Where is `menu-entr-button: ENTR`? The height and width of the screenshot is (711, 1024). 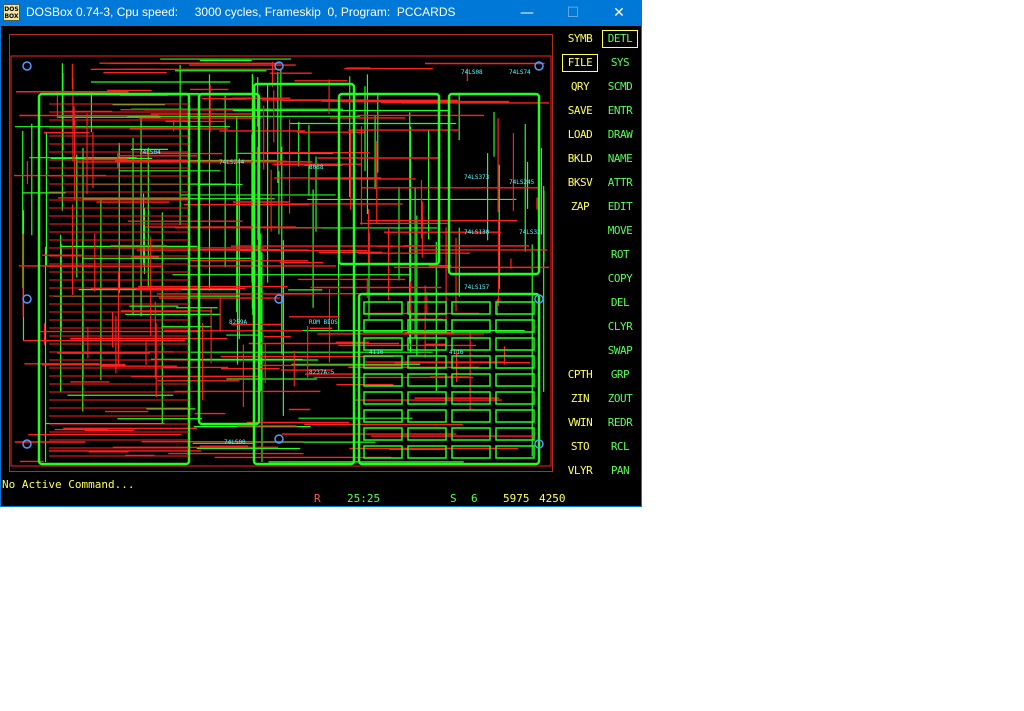 menu-entr-button: ENTR is located at coordinates (620, 111).